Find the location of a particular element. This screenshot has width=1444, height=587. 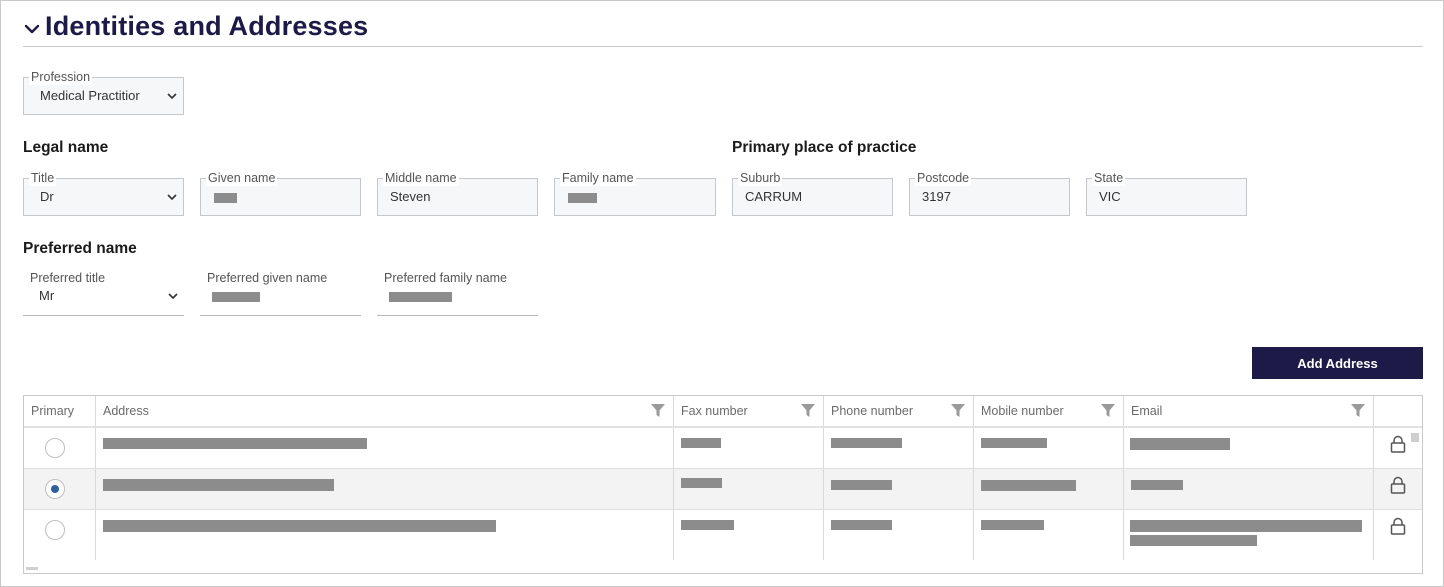

column-label: Address is located at coordinates (126, 411).